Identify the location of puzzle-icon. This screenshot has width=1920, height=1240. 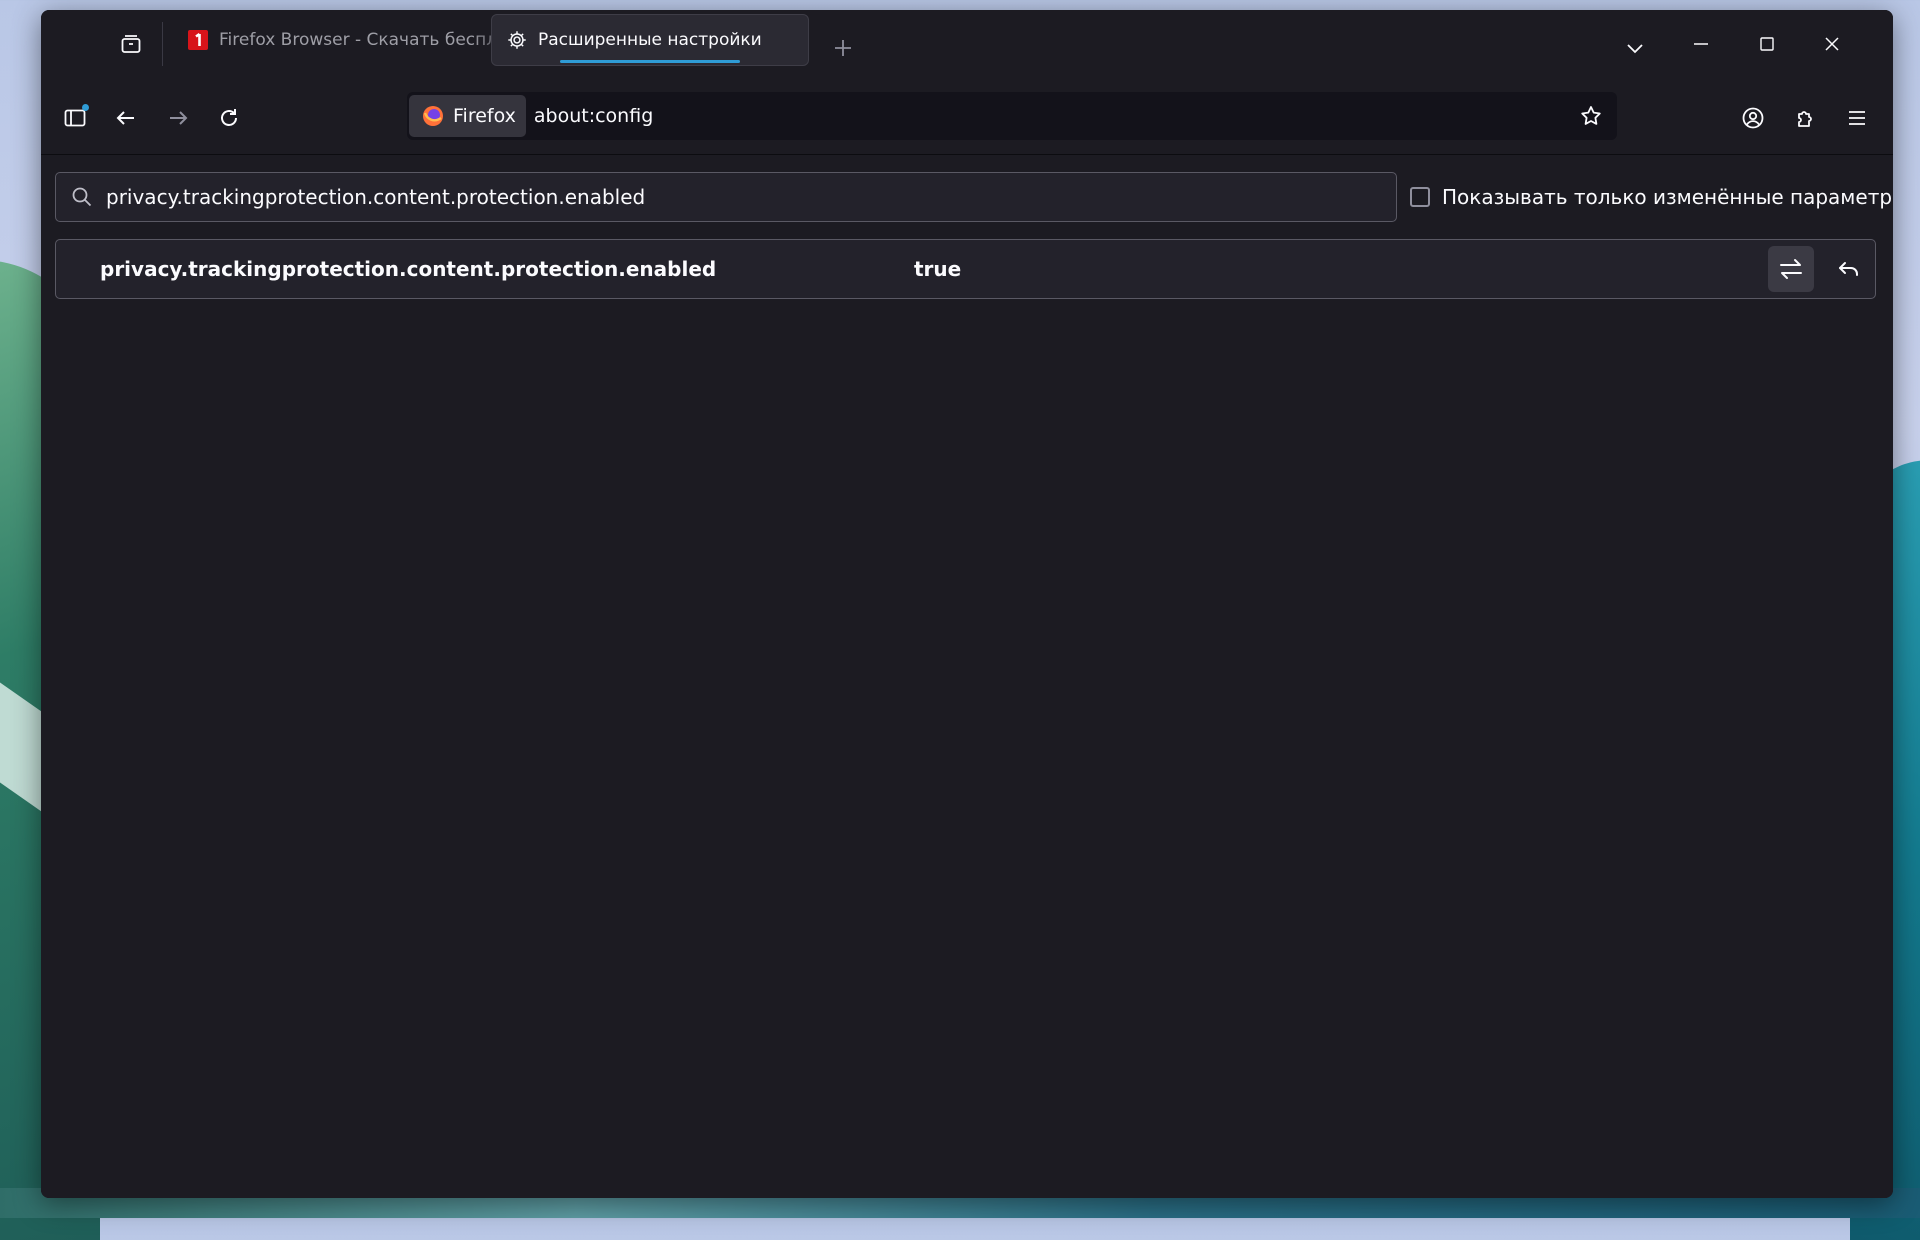
(1805, 119).